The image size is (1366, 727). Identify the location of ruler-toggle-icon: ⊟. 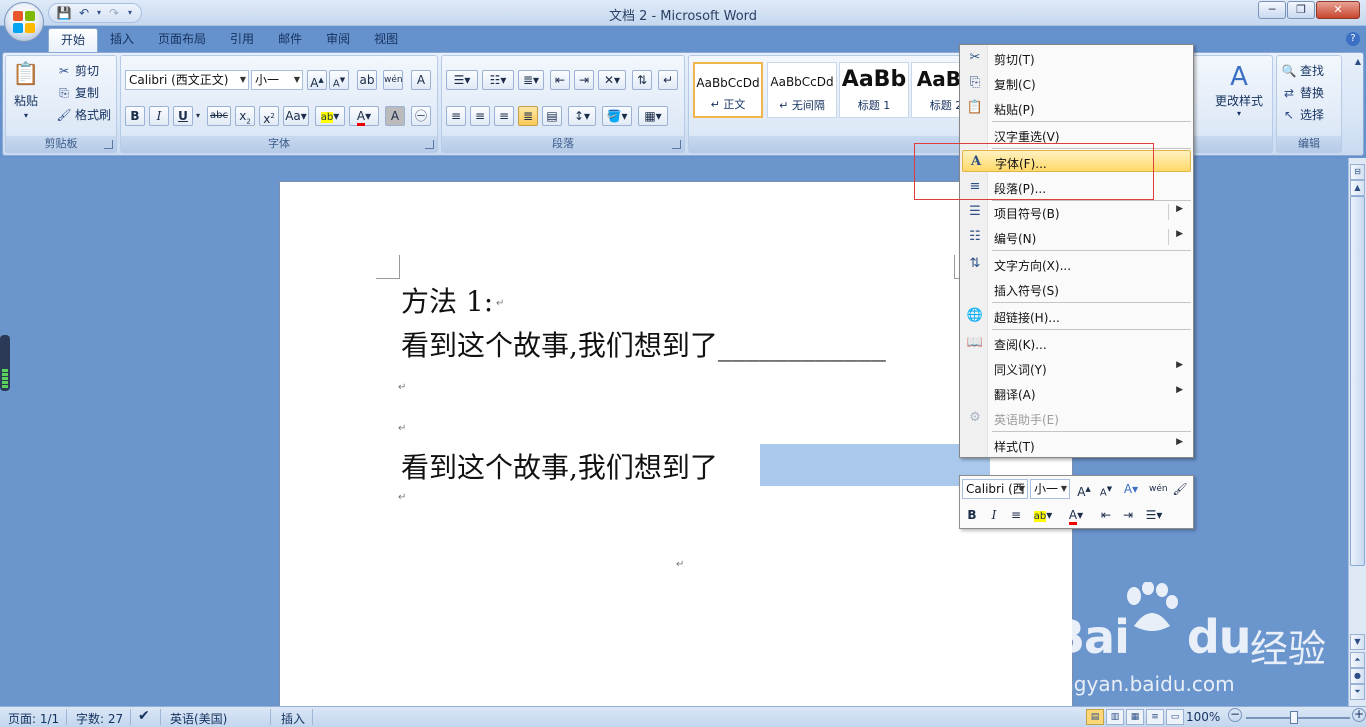
(1357, 172).